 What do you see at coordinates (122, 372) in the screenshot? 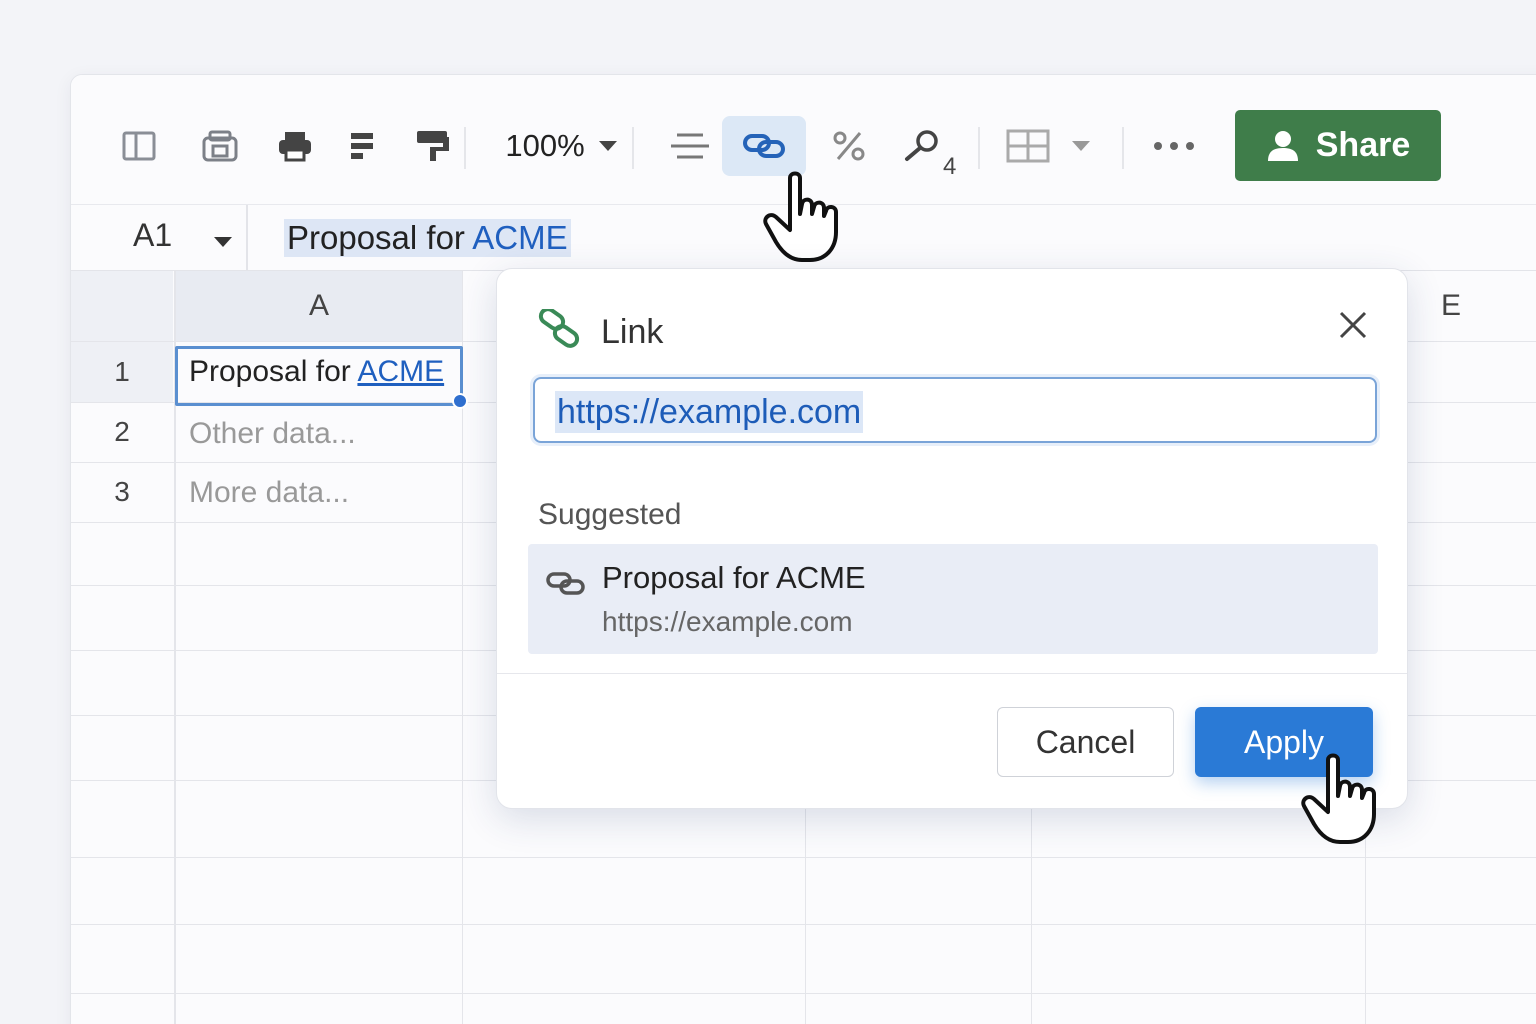
I see `row-header-1: 1` at bounding box center [122, 372].